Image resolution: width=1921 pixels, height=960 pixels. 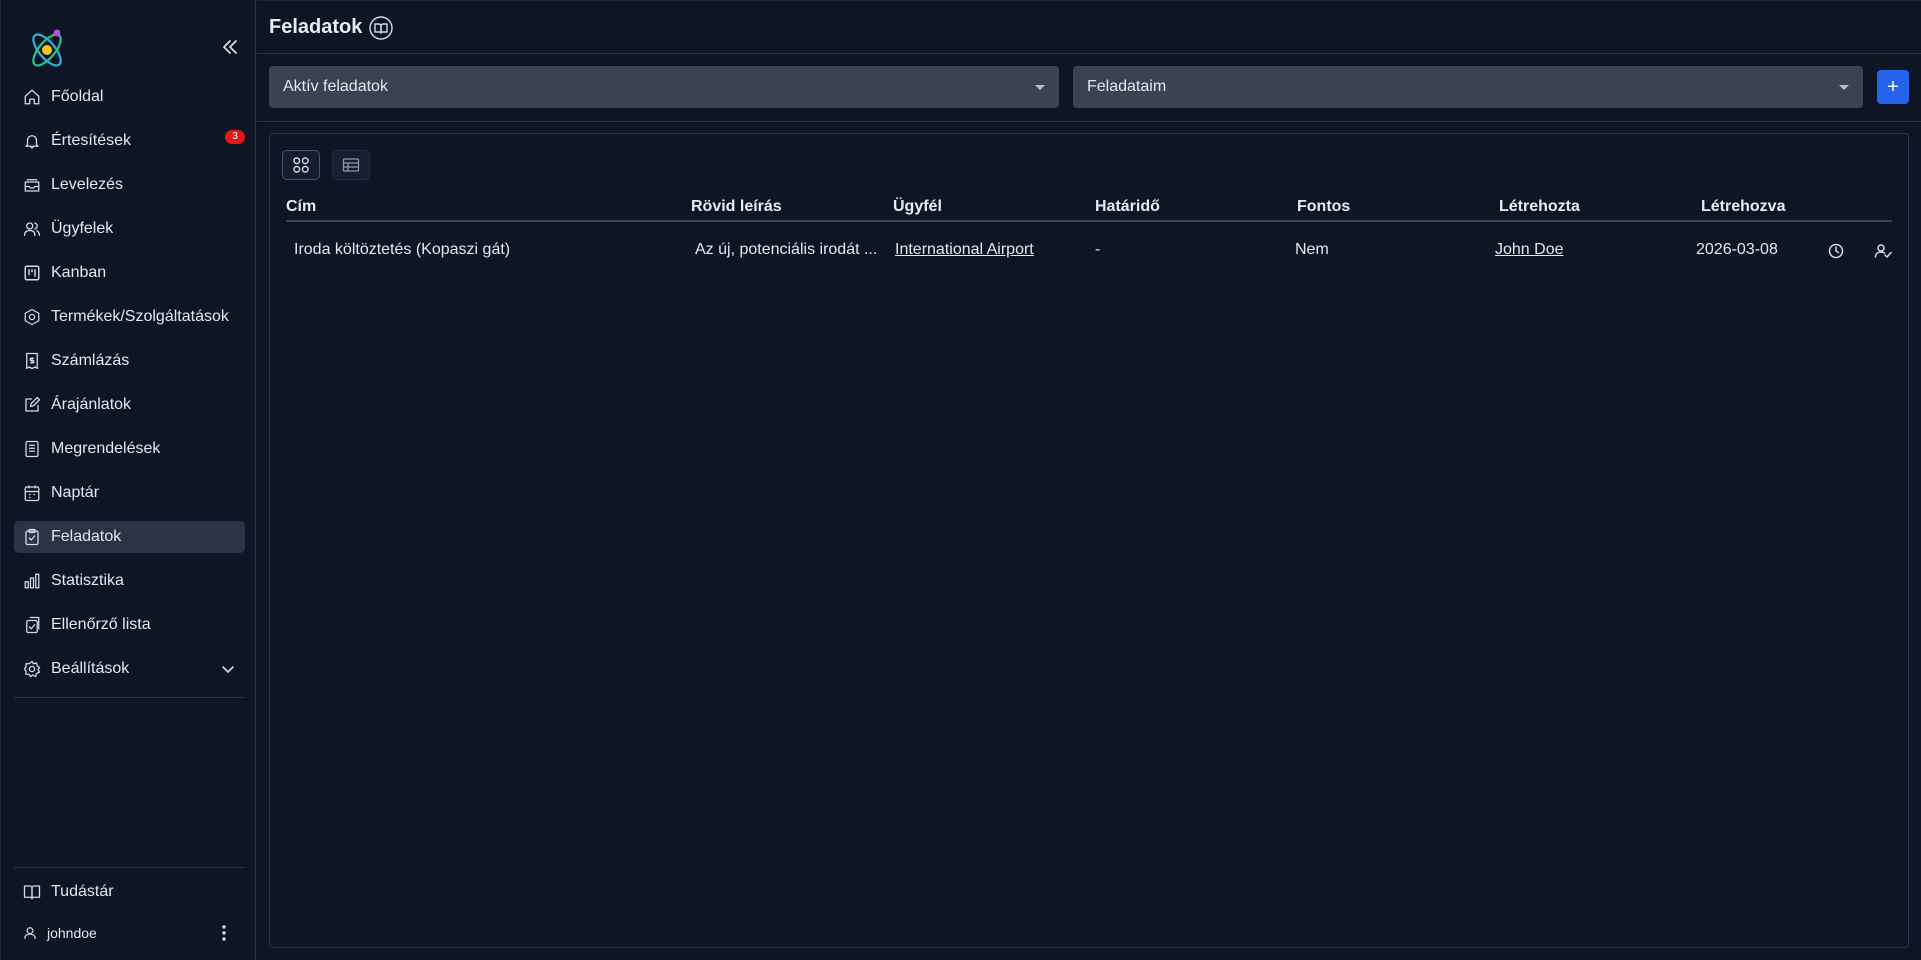 I want to click on open-book-icon, so click(x=32, y=892).